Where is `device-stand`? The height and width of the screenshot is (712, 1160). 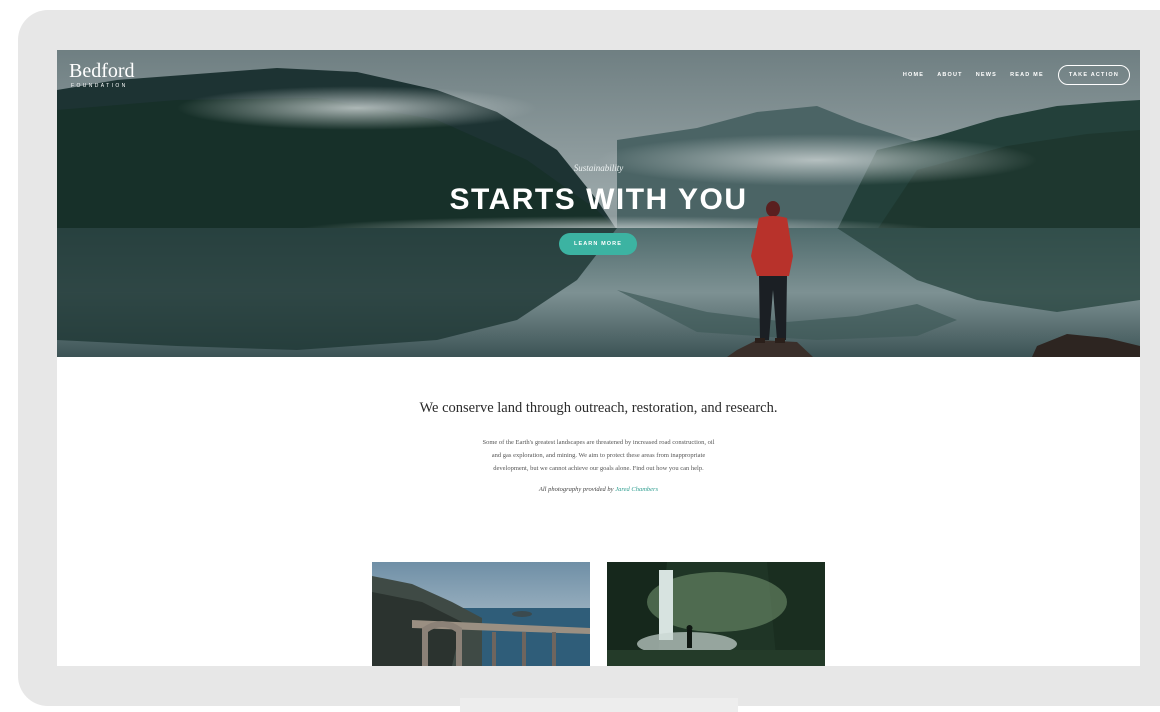 device-stand is located at coordinates (599, 705).